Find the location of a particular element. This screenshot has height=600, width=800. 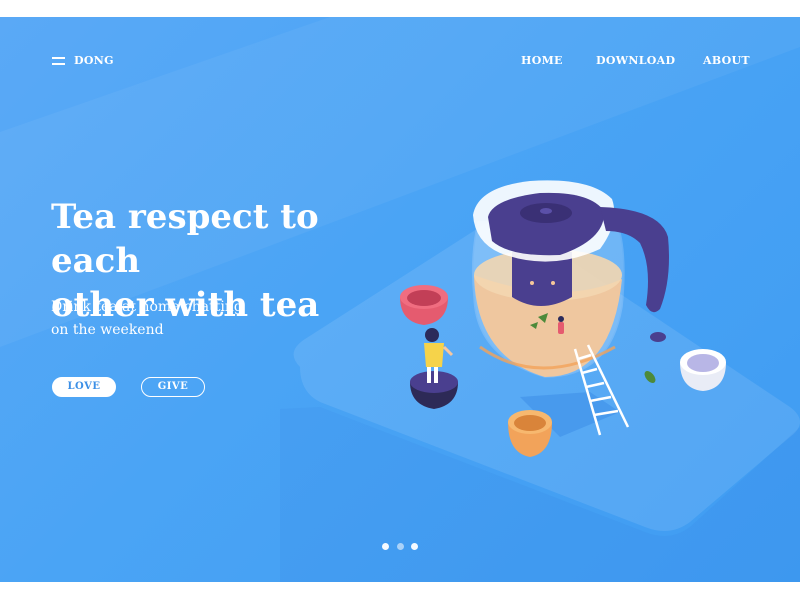

teapot is located at coordinates (570, 279).